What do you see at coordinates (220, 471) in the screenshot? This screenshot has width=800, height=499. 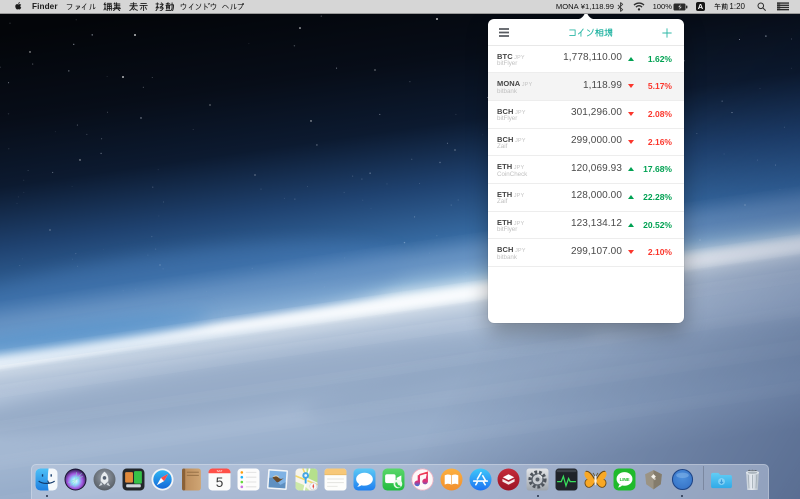 I see `svg-text: SAT` at bounding box center [220, 471].